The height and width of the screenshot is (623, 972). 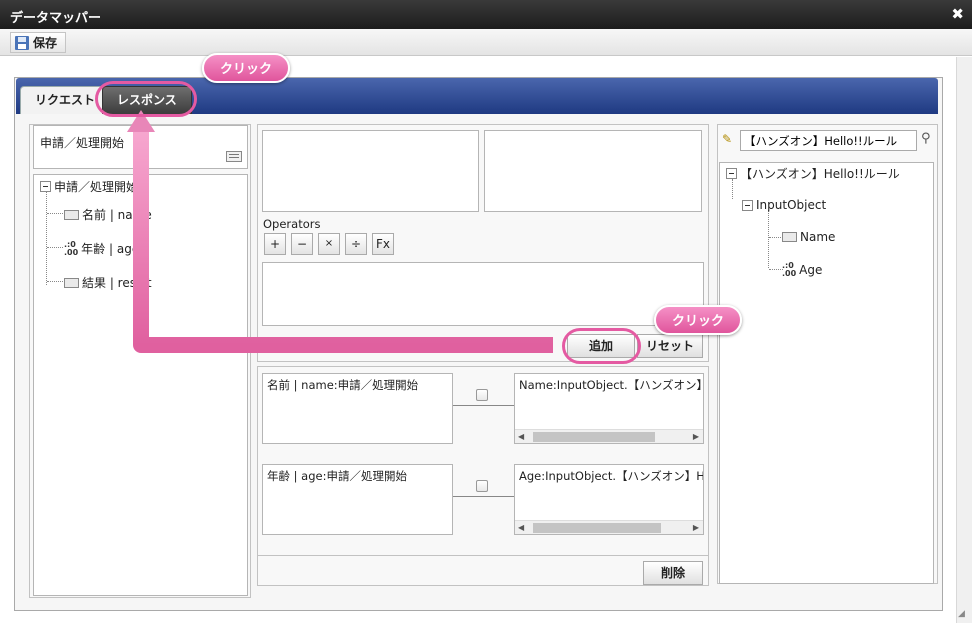 What do you see at coordinates (246, 68) in the screenshot?
I see `callout-click-tab: クリック` at bounding box center [246, 68].